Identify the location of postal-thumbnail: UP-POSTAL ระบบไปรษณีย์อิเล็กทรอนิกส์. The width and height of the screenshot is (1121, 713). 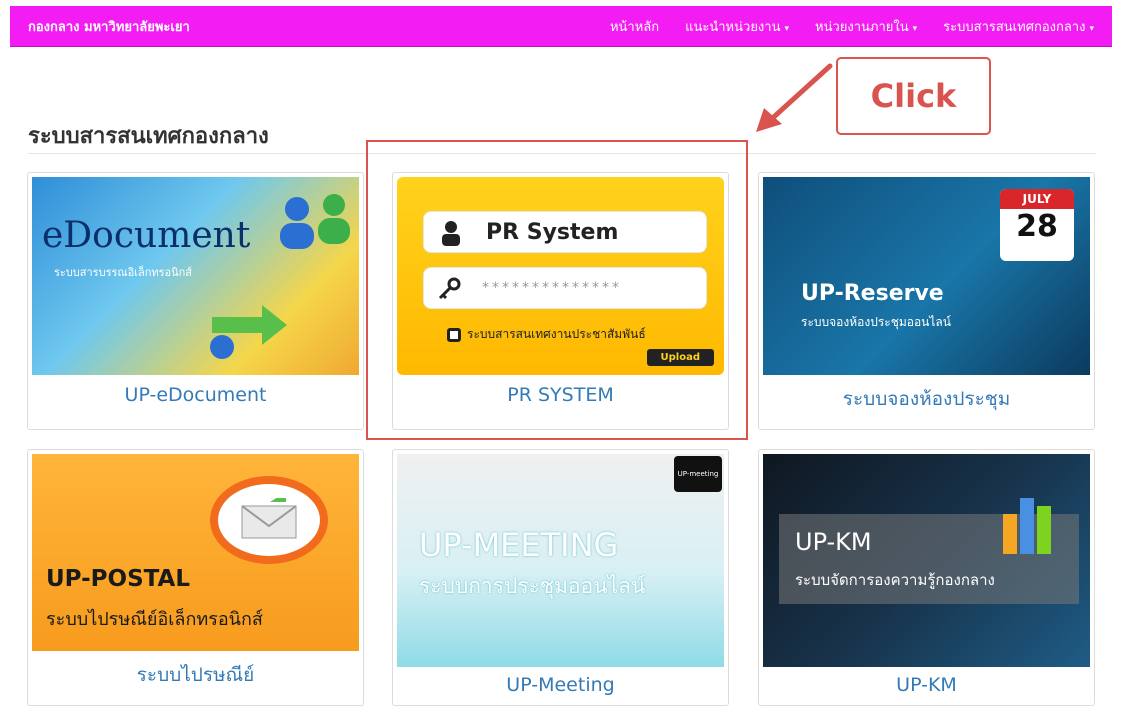
(195, 552).